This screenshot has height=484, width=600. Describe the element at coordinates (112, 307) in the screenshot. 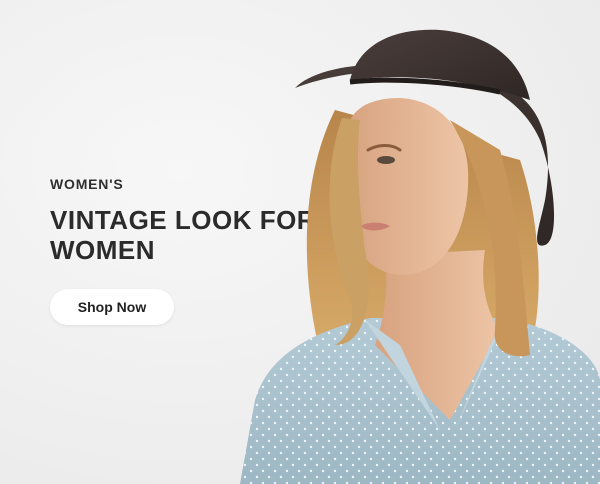

I see `shop-now-button: Shop Now` at that location.